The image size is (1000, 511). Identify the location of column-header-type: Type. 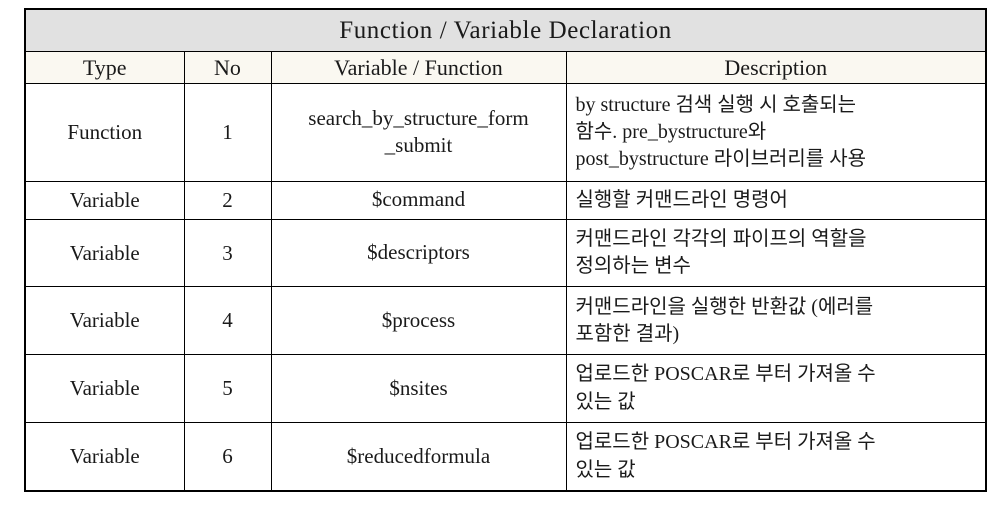
(104, 67).